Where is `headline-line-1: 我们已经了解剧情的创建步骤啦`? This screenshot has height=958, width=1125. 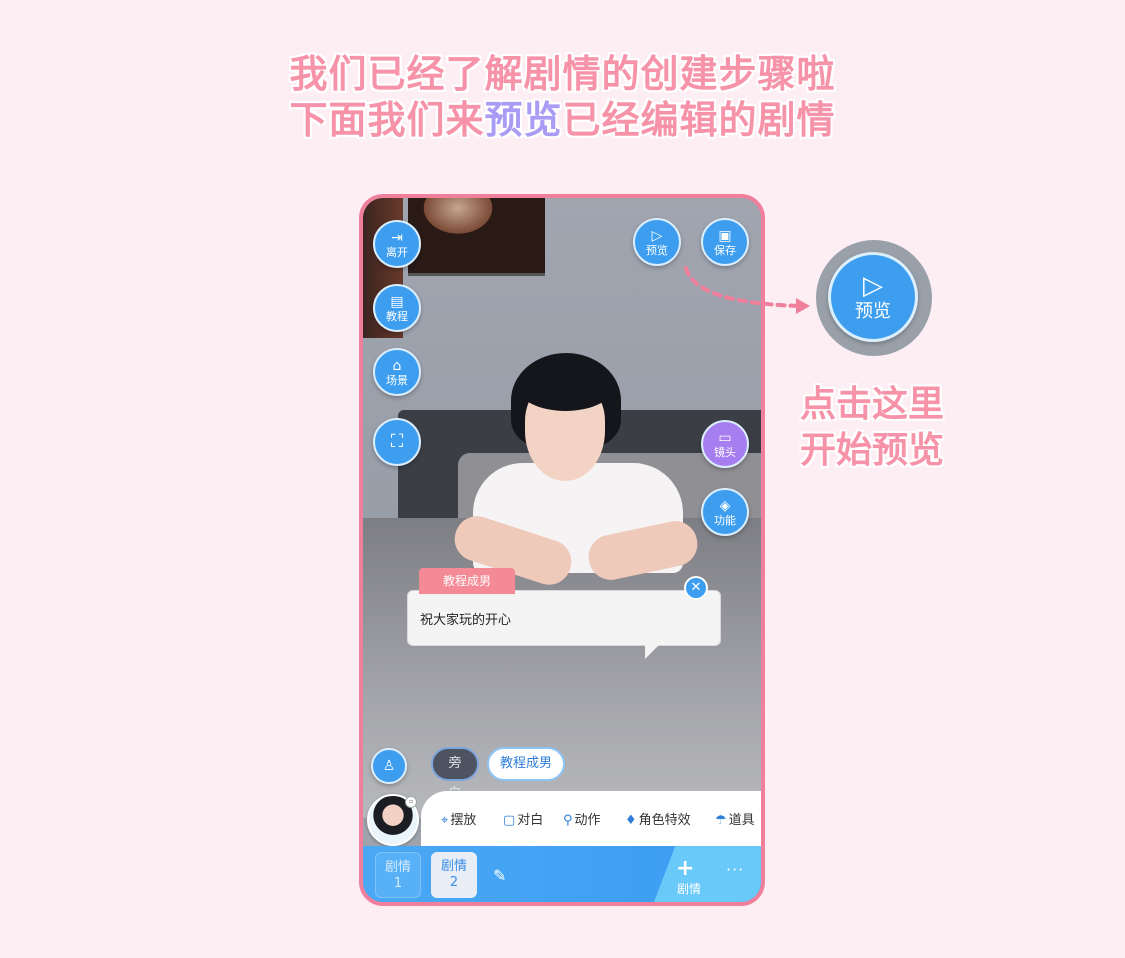 headline-line-1: 我们已经了解剧情的创建步骤啦 is located at coordinates (562, 74).